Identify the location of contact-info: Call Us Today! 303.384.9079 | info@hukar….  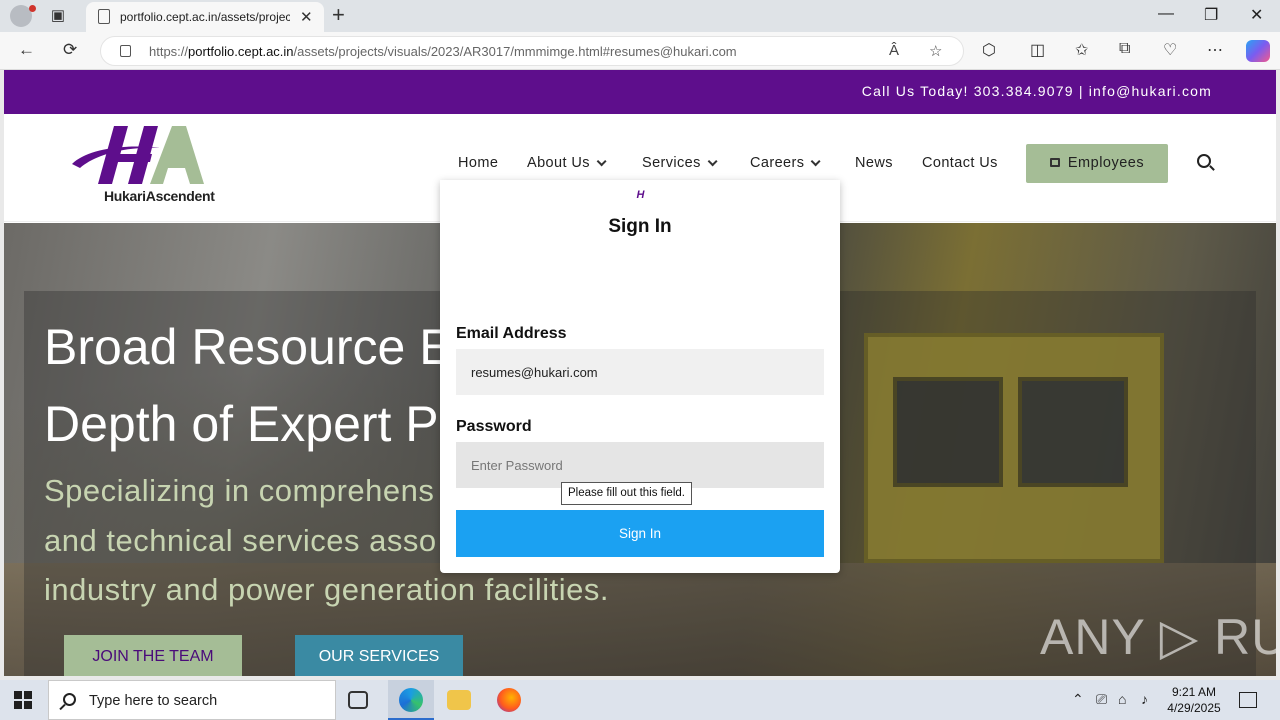
(1037, 91).